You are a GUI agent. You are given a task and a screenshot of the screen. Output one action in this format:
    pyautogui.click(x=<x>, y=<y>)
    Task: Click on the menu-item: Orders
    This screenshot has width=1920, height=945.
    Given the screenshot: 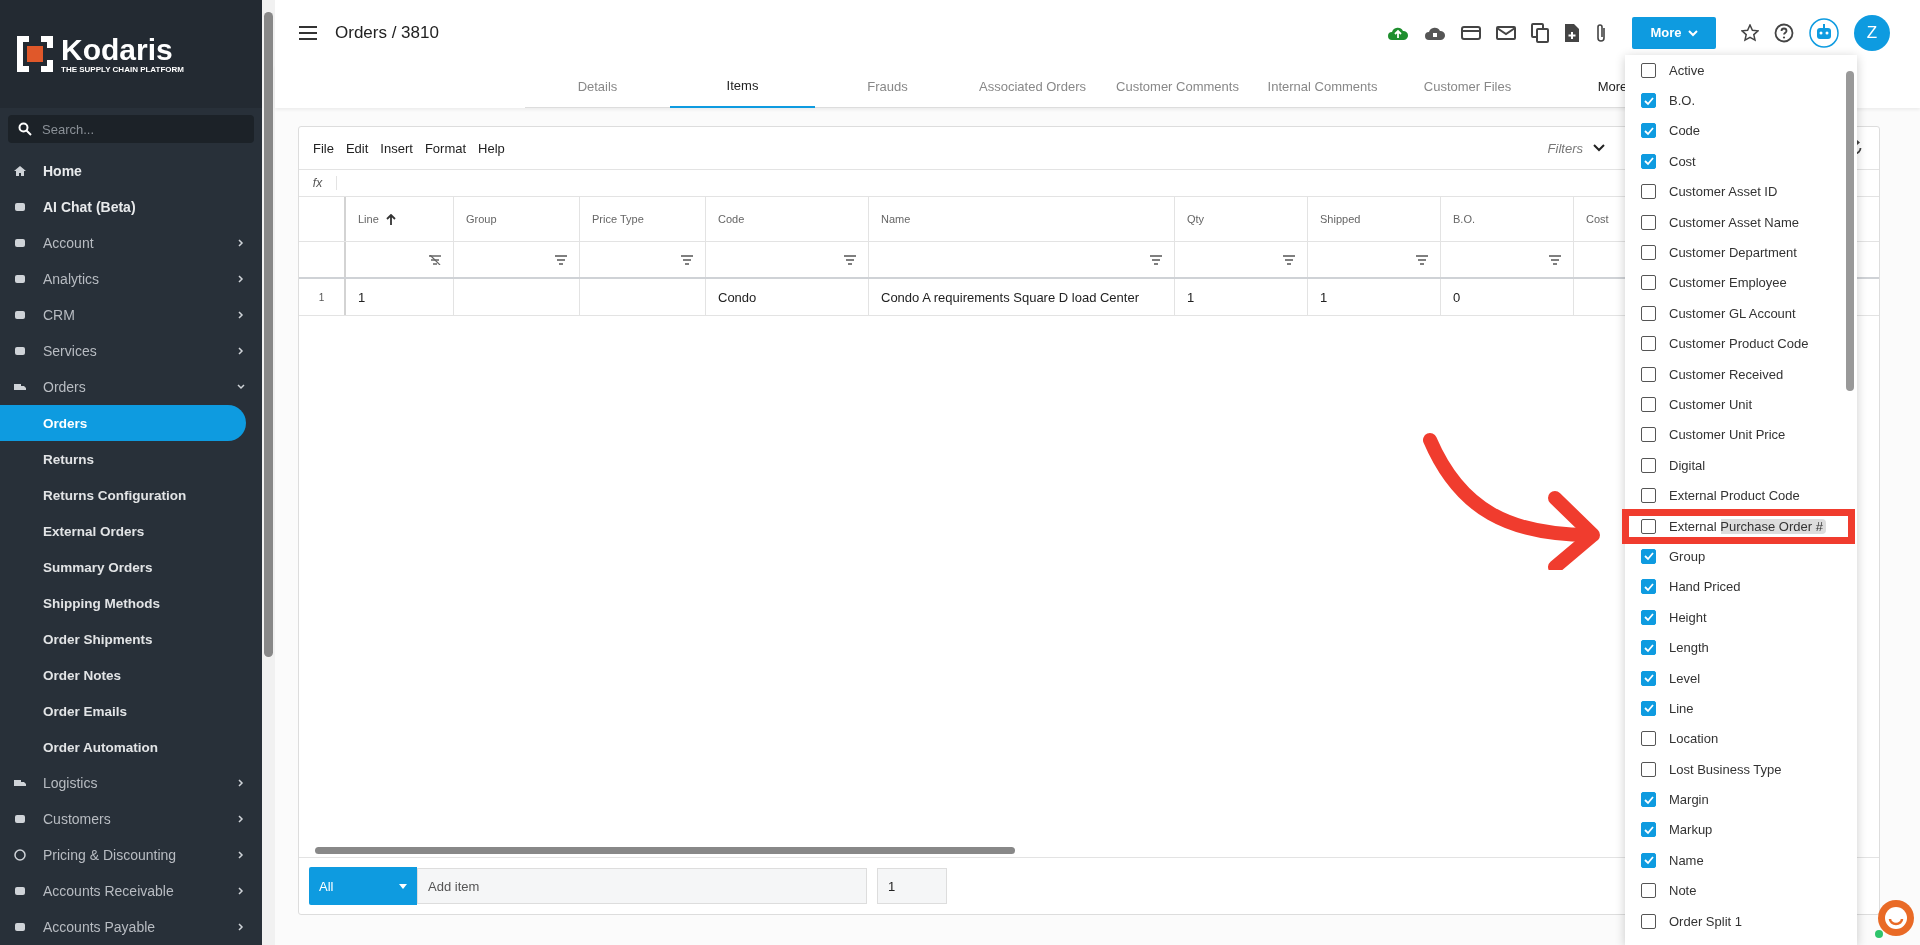 What is the action you would take?
    pyautogui.click(x=131, y=387)
    